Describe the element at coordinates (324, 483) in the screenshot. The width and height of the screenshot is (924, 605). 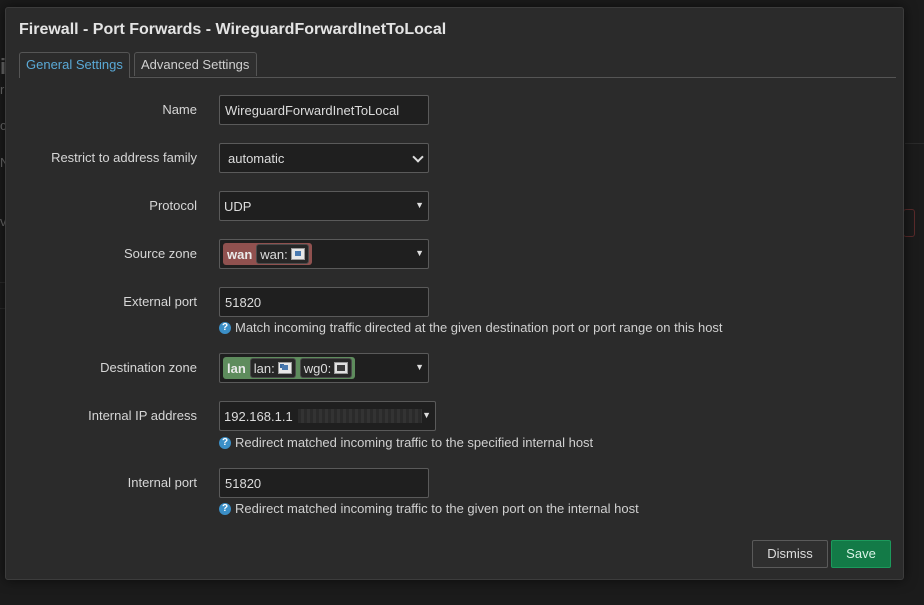
I see `internal-port-input` at that location.